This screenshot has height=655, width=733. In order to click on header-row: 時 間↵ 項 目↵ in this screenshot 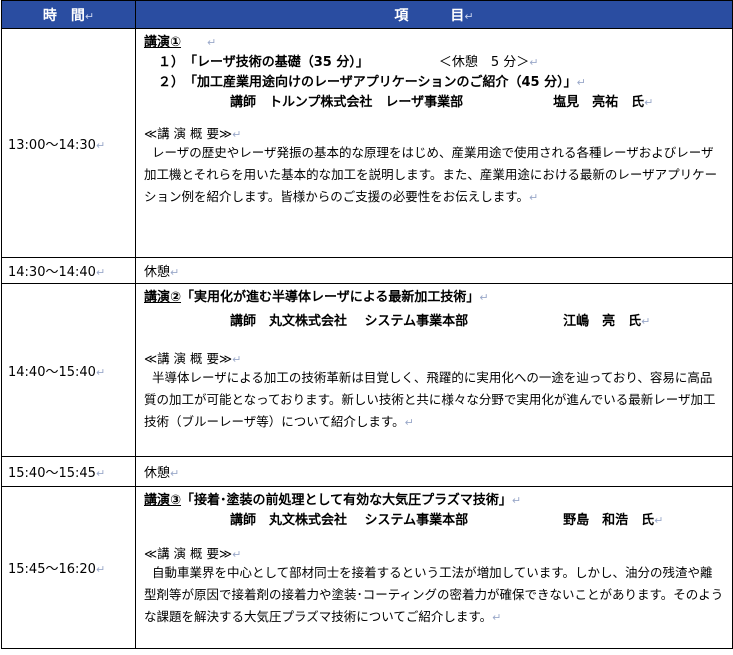, I will do `click(367, 14)`.